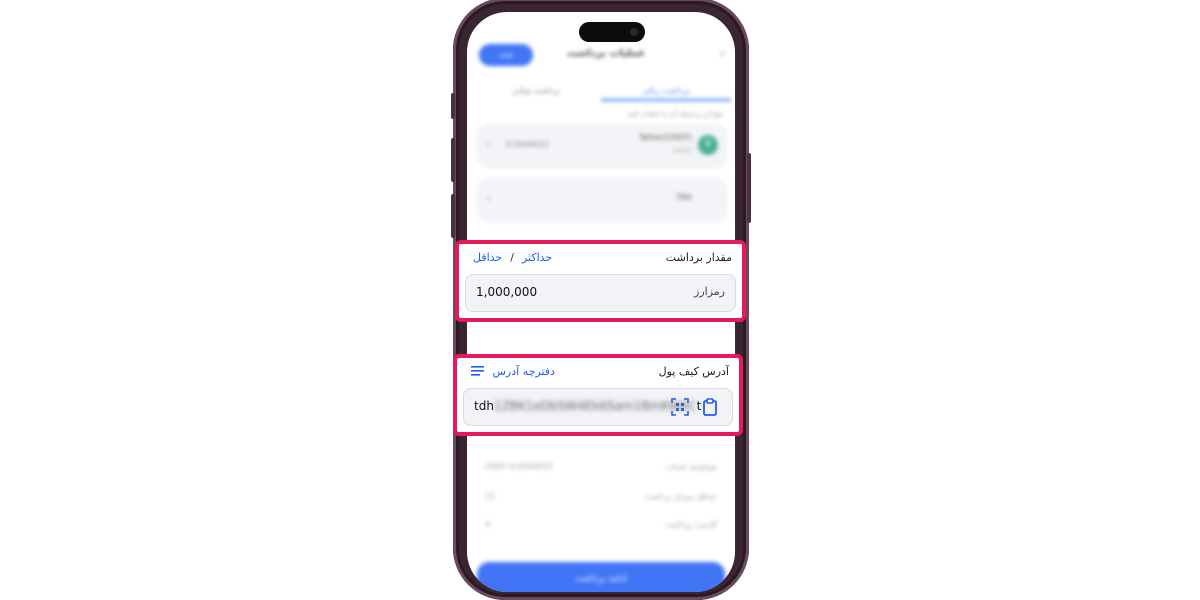 The width and height of the screenshot is (1200, 600). What do you see at coordinates (634, 32) in the screenshot?
I see `camera-icon` at bounding box center [634, 32].